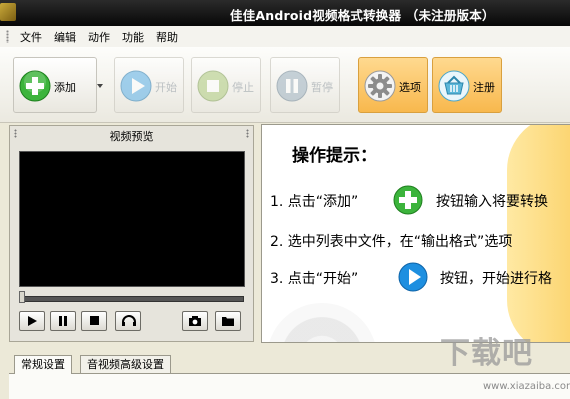  I want to click on pause-button-label: 暂停, so click(322, 87).